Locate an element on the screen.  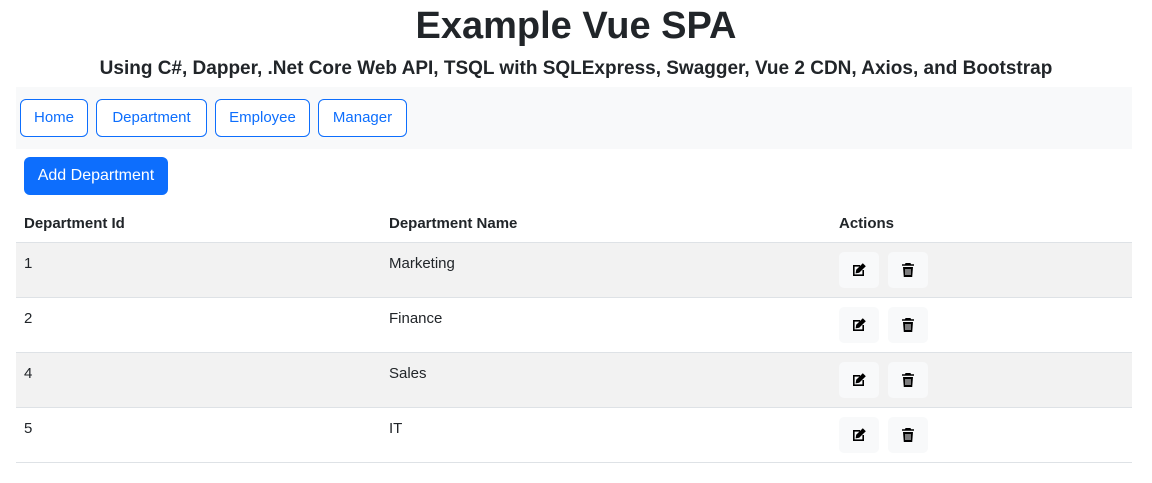
header-department-name: Department Name is located at coordinates (606, 223).